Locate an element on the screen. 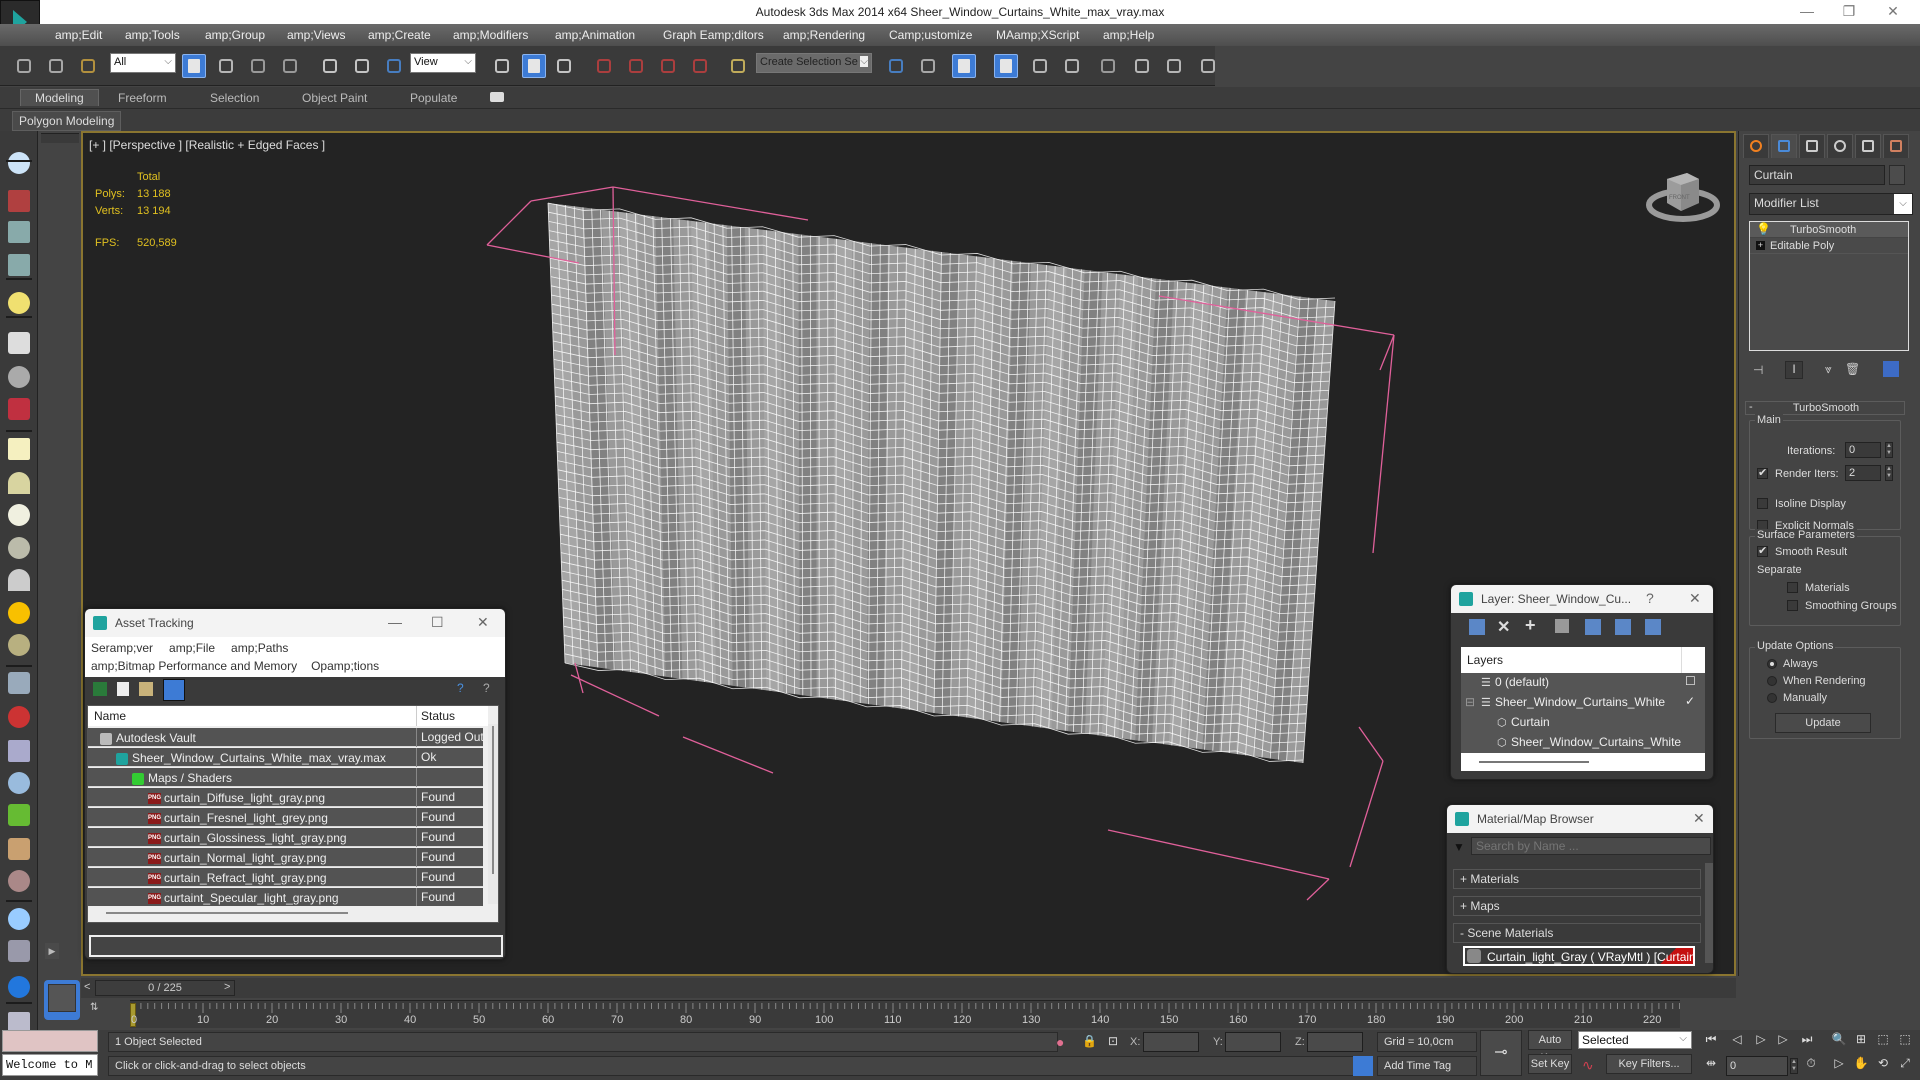 The image size is (1920, 1080). zoom-extents-icon: ⬚ is located at coordinates (1883, 1040).